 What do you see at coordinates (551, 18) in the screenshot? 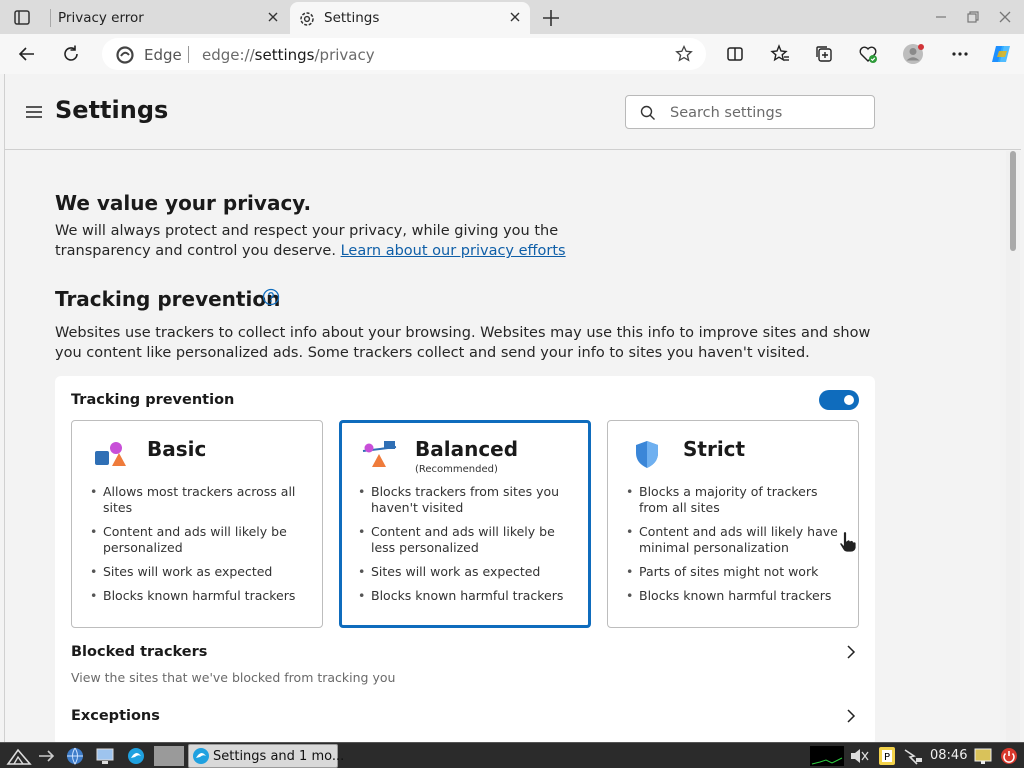
I see `new-tab-icon` at bounding box center [551, 18].